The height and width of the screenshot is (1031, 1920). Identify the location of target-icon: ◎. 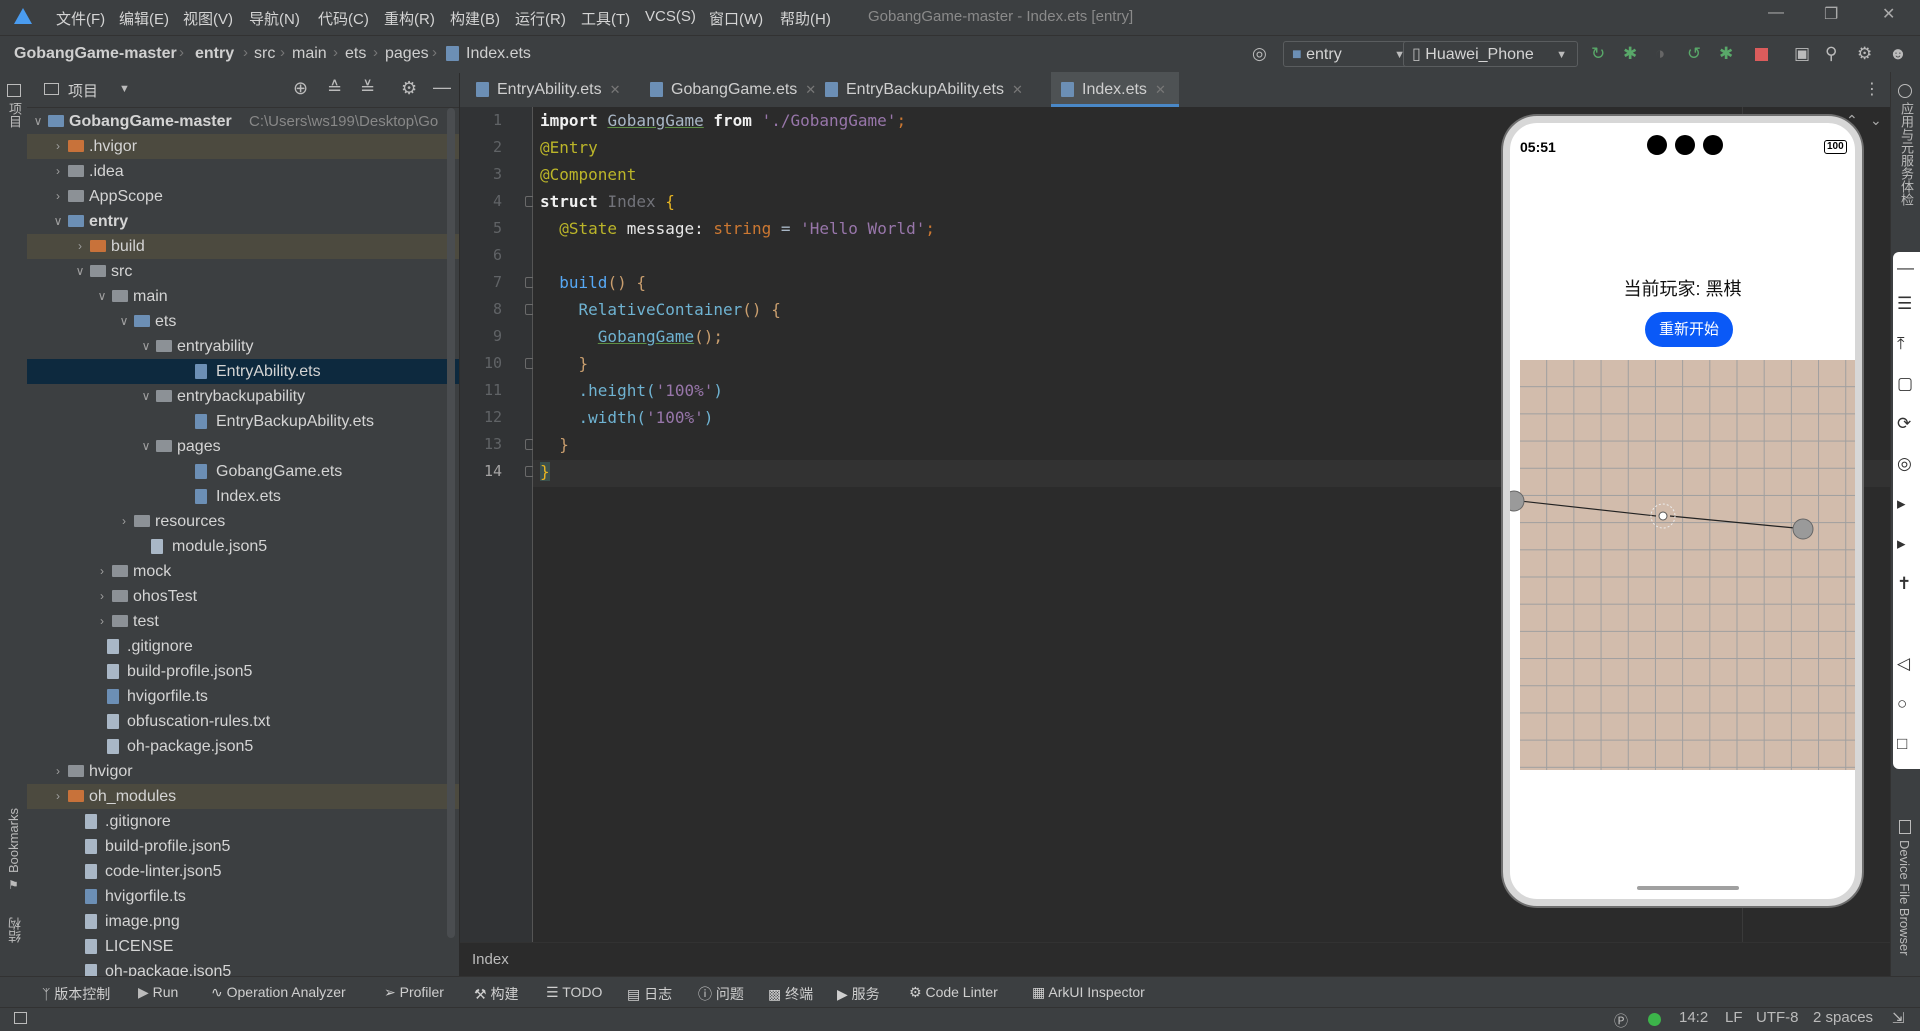
(1259, 54).